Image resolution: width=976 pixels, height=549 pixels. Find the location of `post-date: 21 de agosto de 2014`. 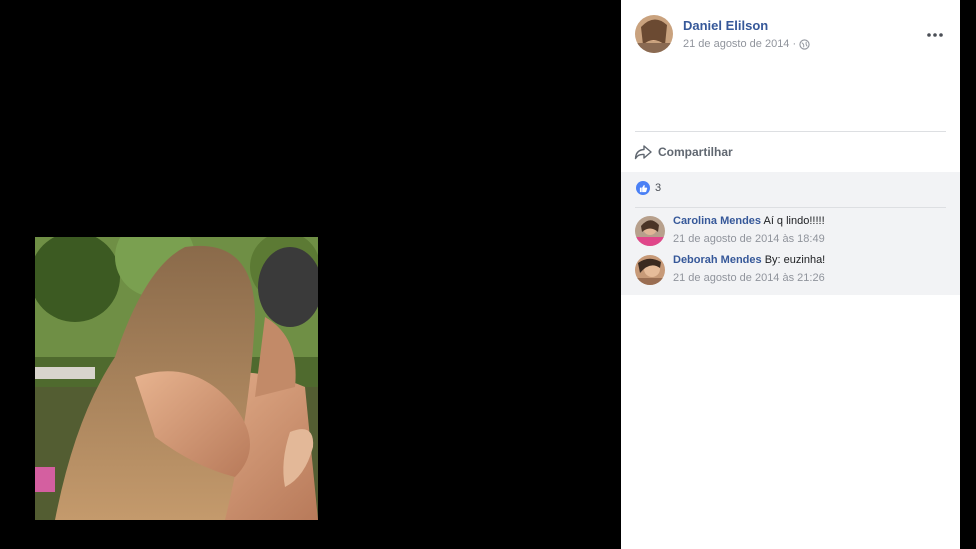

post-date: 21 de agosto de 2014 is located at coordinates (736, 44).